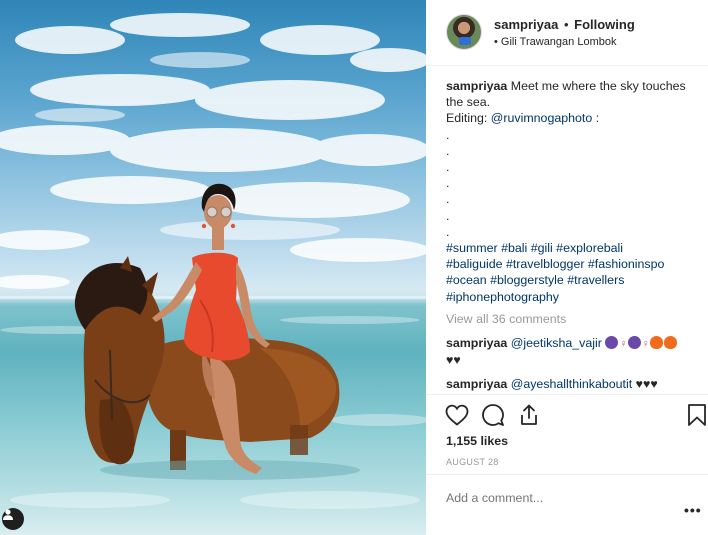  What do you see at coordinates (8, 514) in the screenshot?
I see `user-tag-icon` at bounding box center [8, 514].